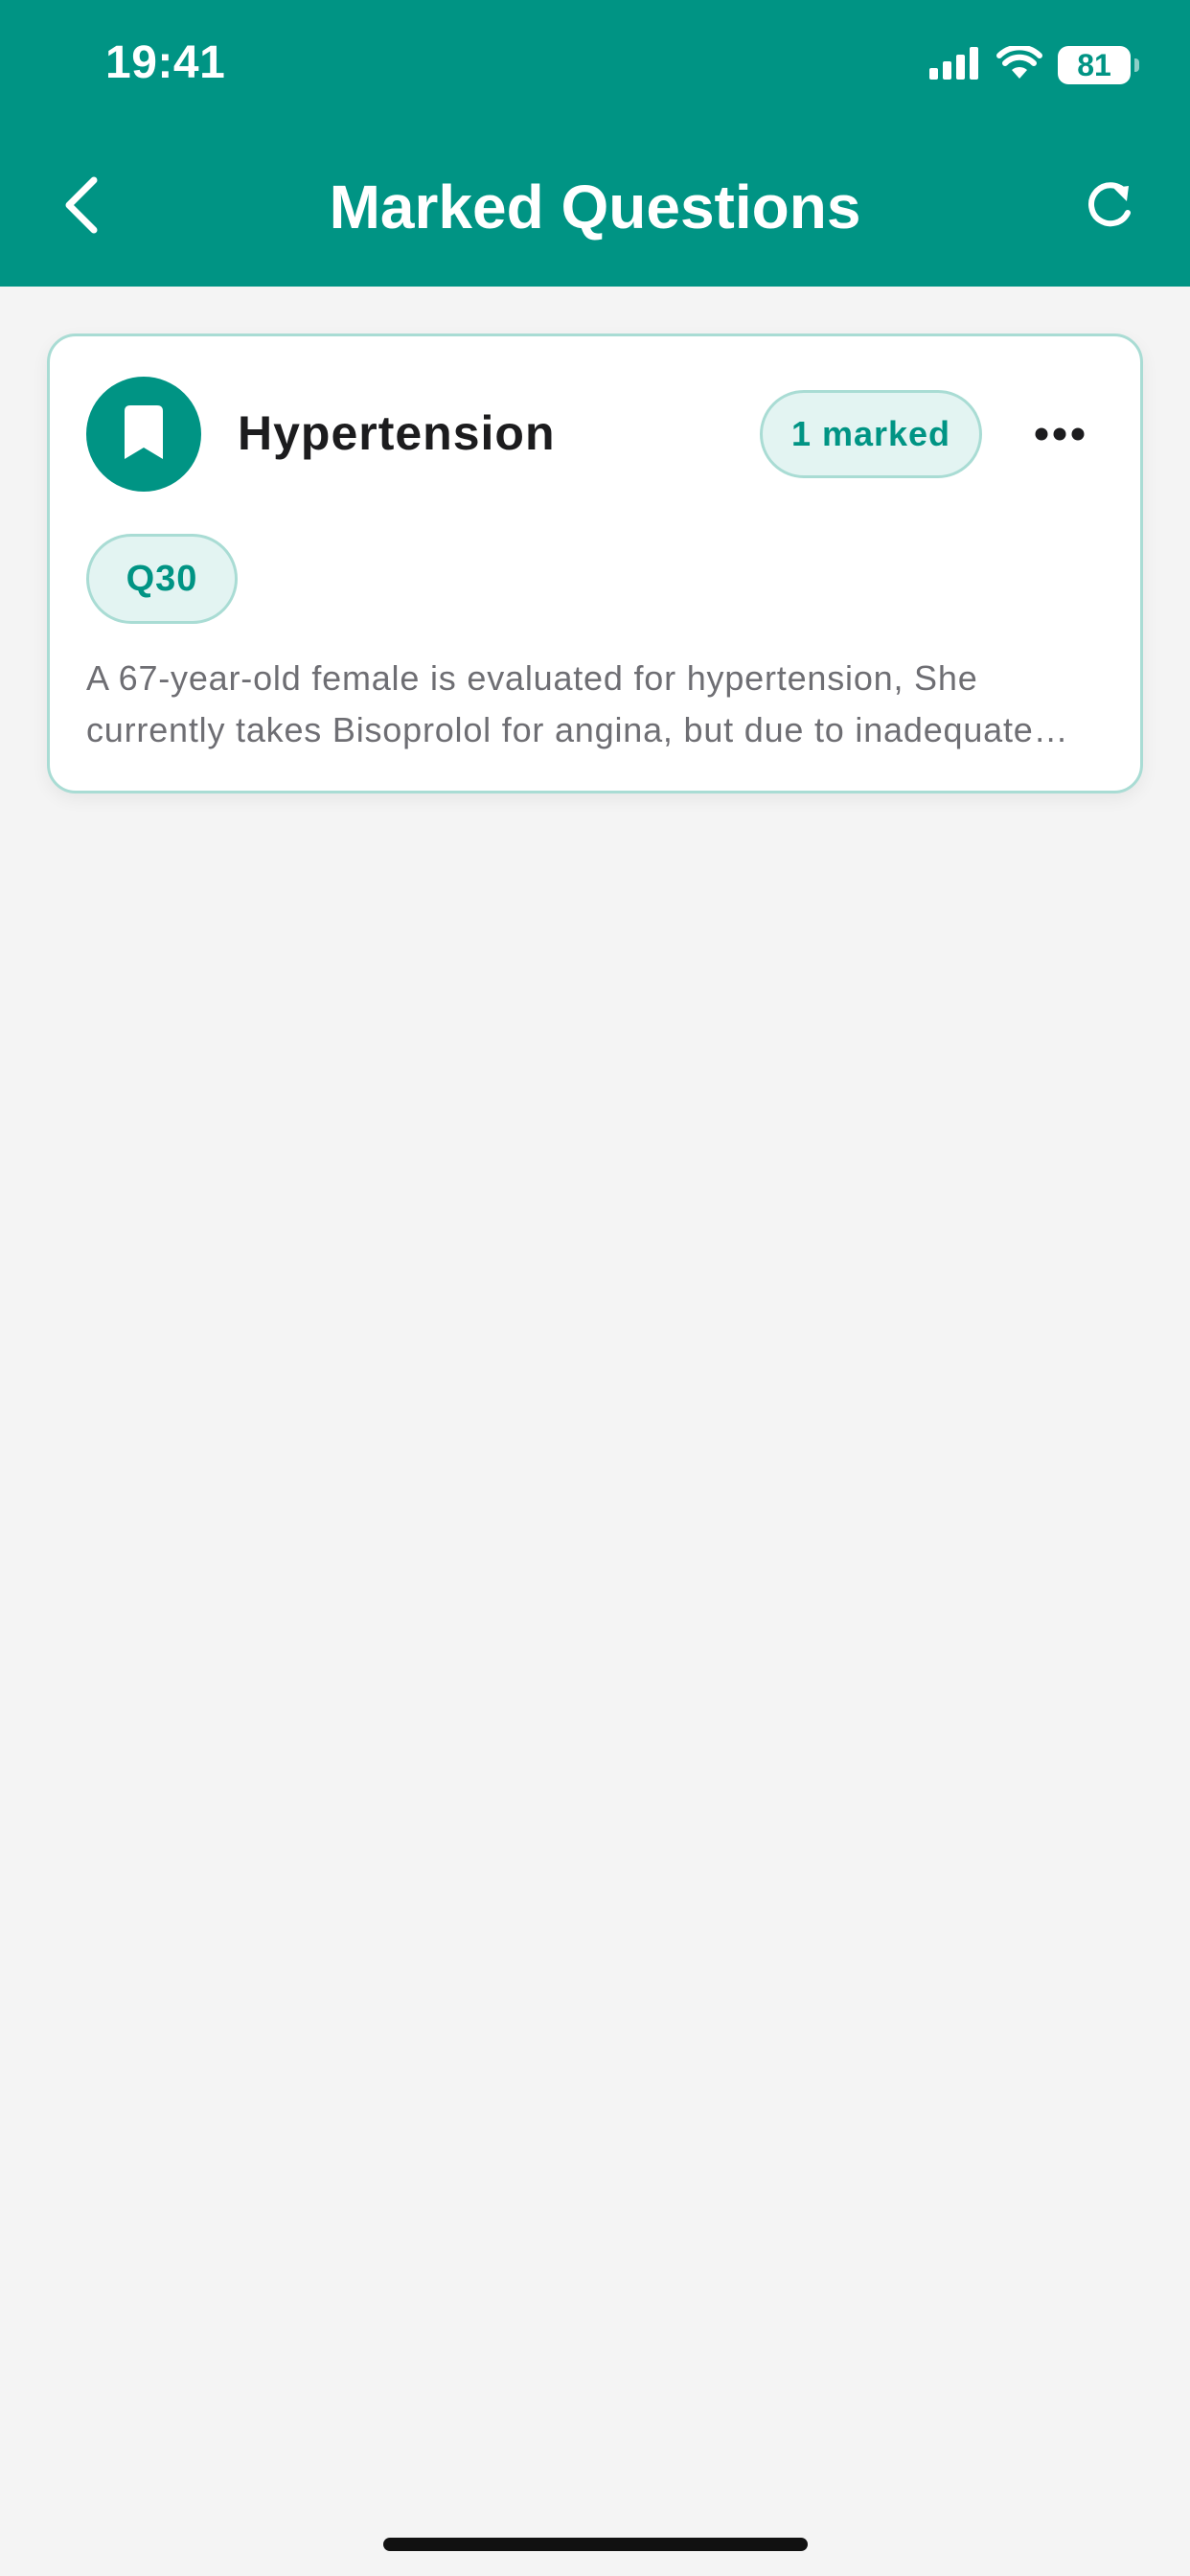 The image size is (1190, 2576). Describe the element at coordinates (595, 2544) in the screenshot. I see `home-indicator` at that location.